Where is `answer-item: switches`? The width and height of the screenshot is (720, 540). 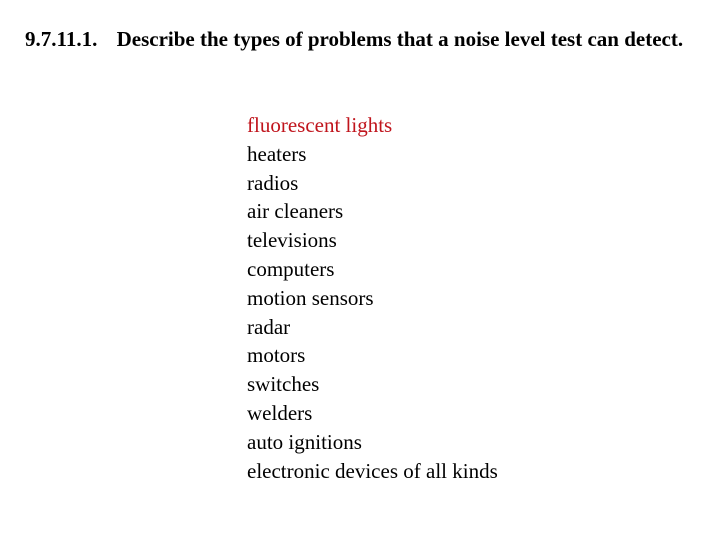
answer-item: switches is located at coordinates (283, 384).